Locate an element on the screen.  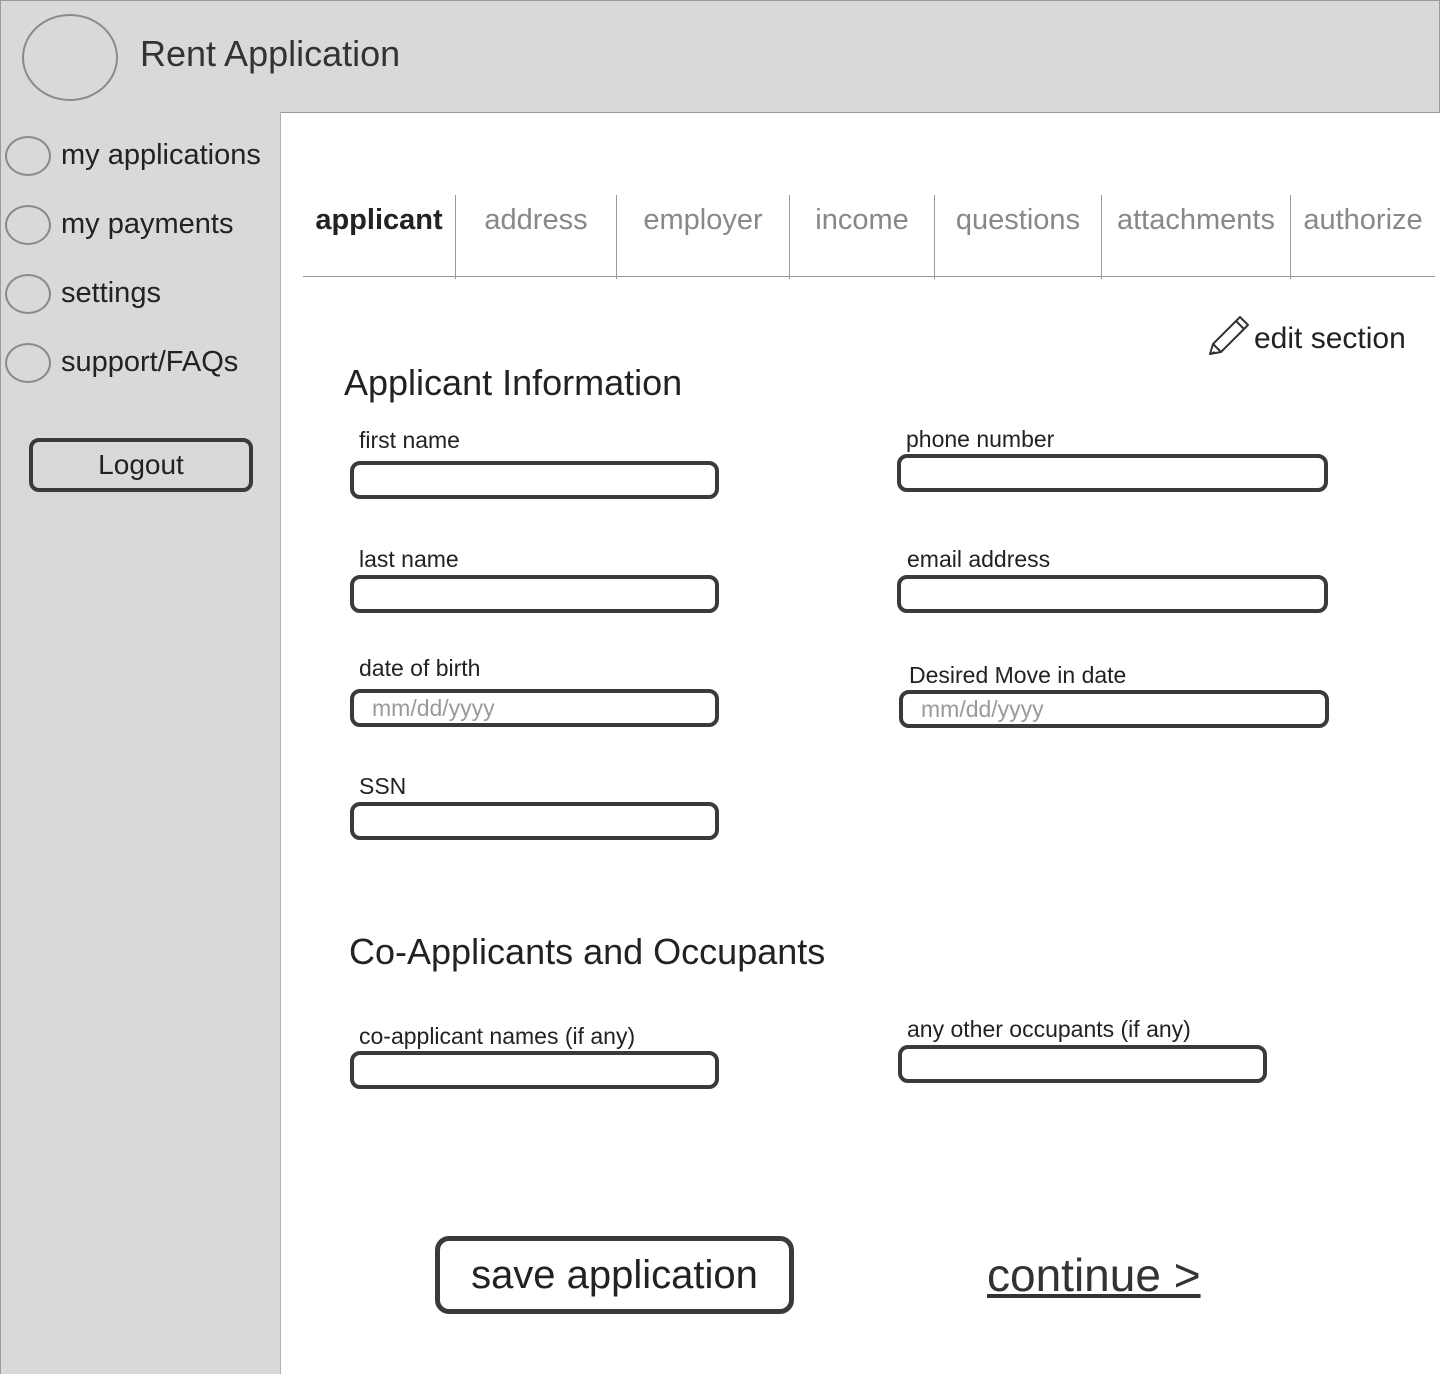
save-application-button: save application is located at coordinates (614, 1275).